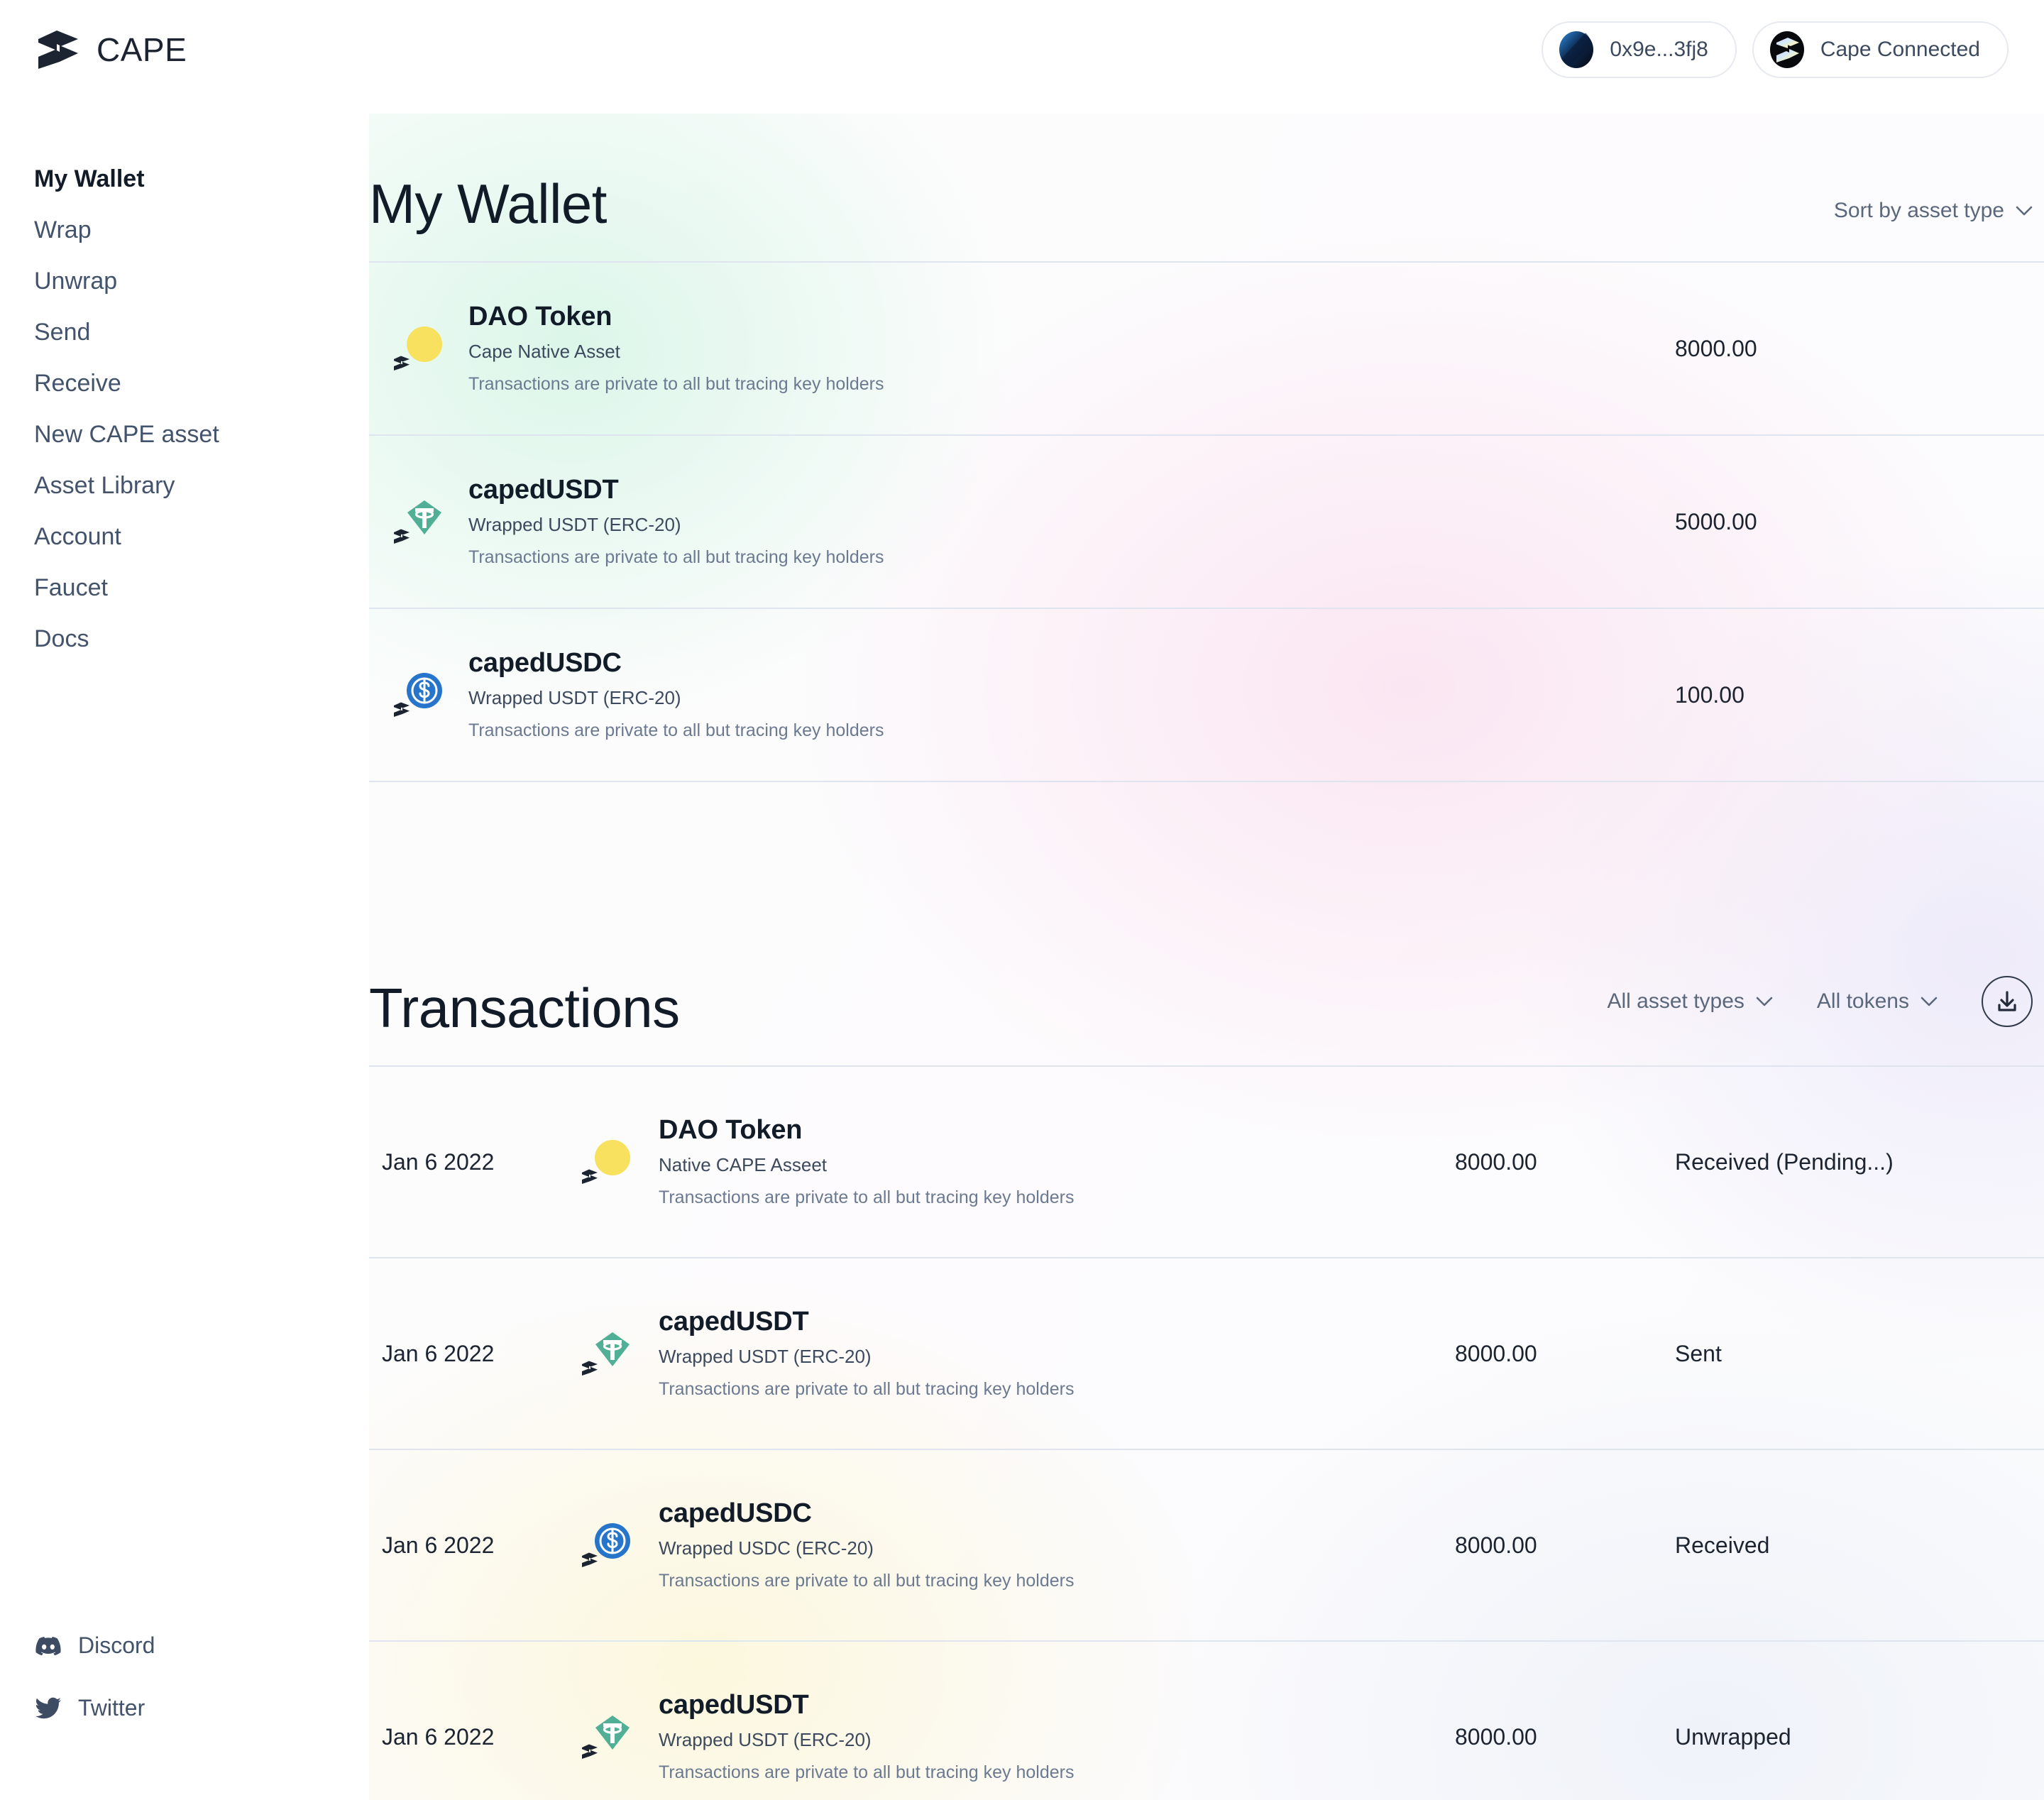 Image resolution: width=2044 pixels, height=1800 pixels. Describe the element at coordinates (186, 434) in the screenshot. I see `sidebar-item-new-cape-asset: New CAPE asset` at that location.